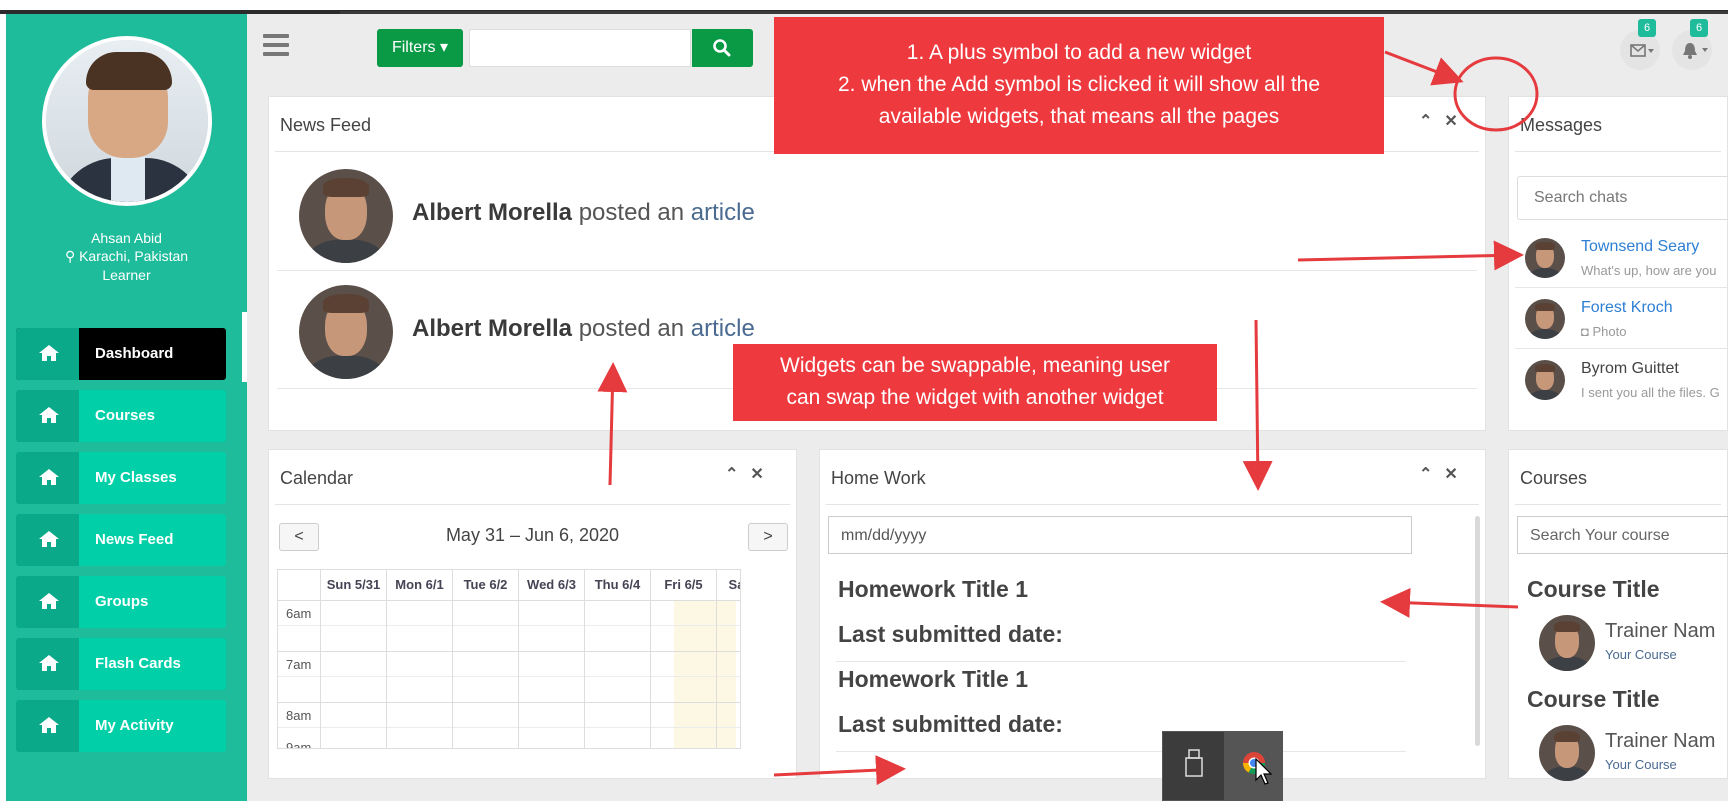  Describe the element at coordinates (1264, 771) in the screenshot. I see `cursor-icon` at that location.